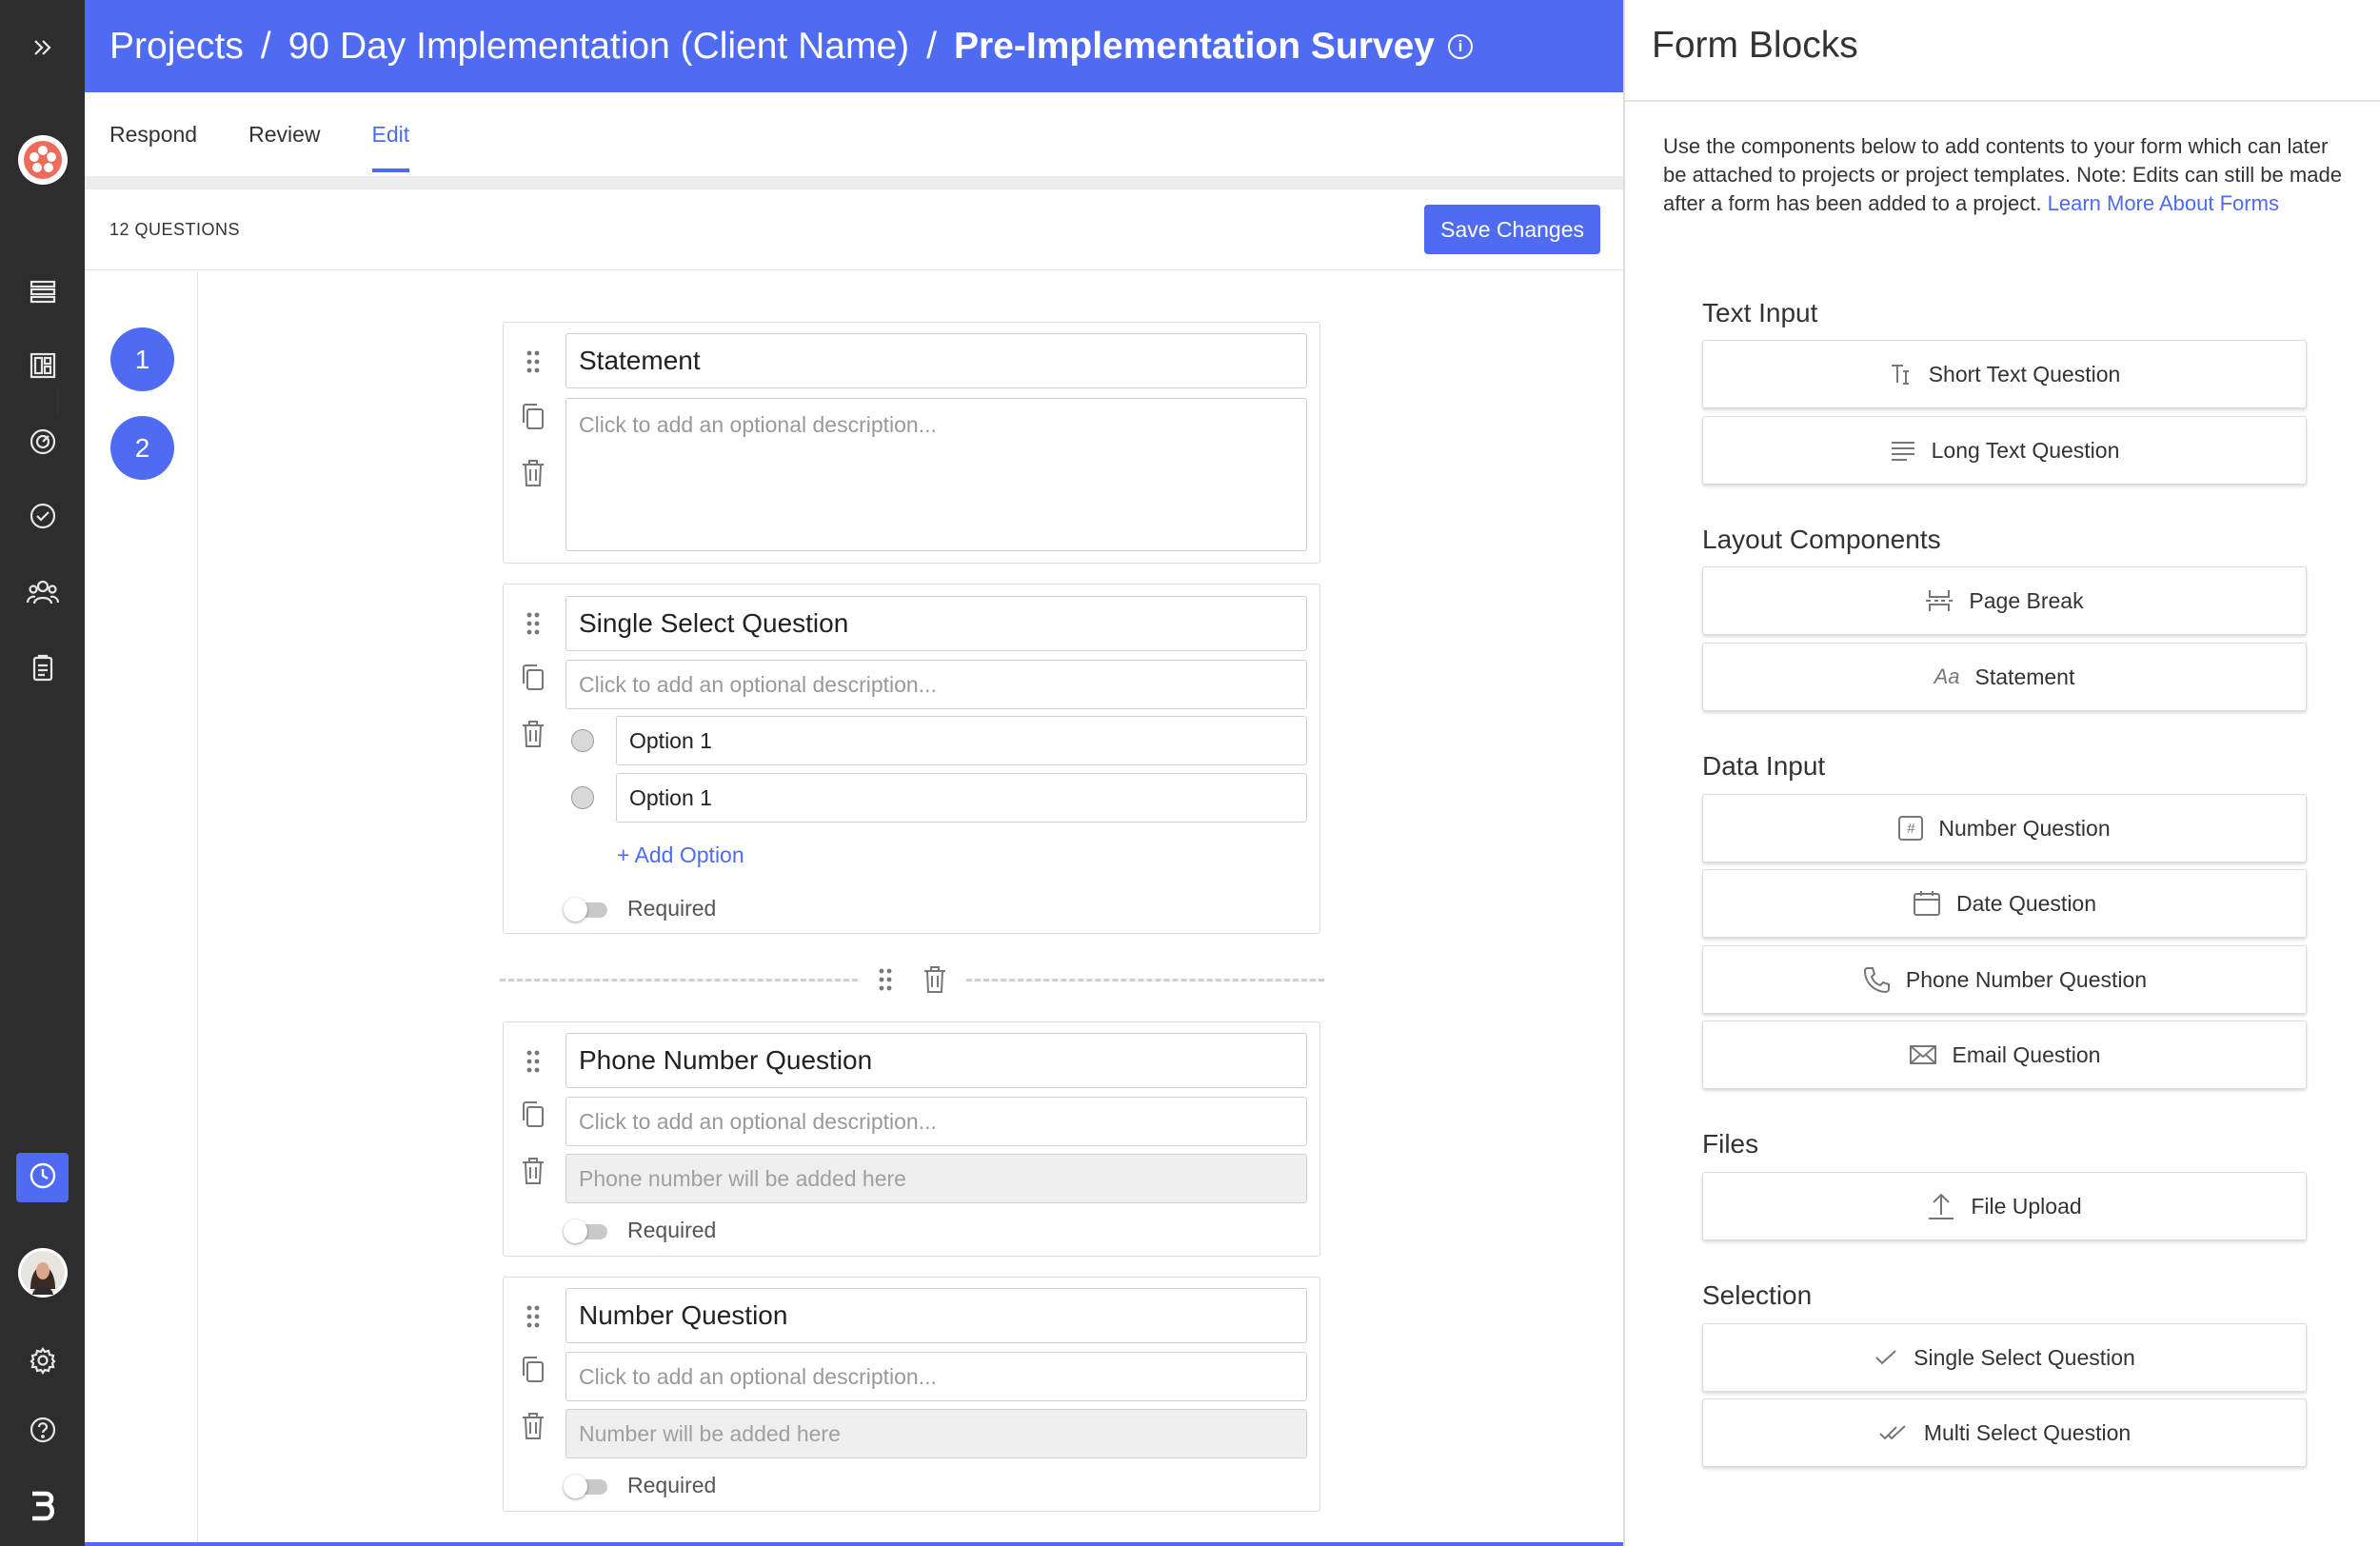 The image size is (2380, 1546). What do you see at coordinates (390, 134) in the screenshot?
I see `tab-edit: Edit` at bounding box center [390, 134].